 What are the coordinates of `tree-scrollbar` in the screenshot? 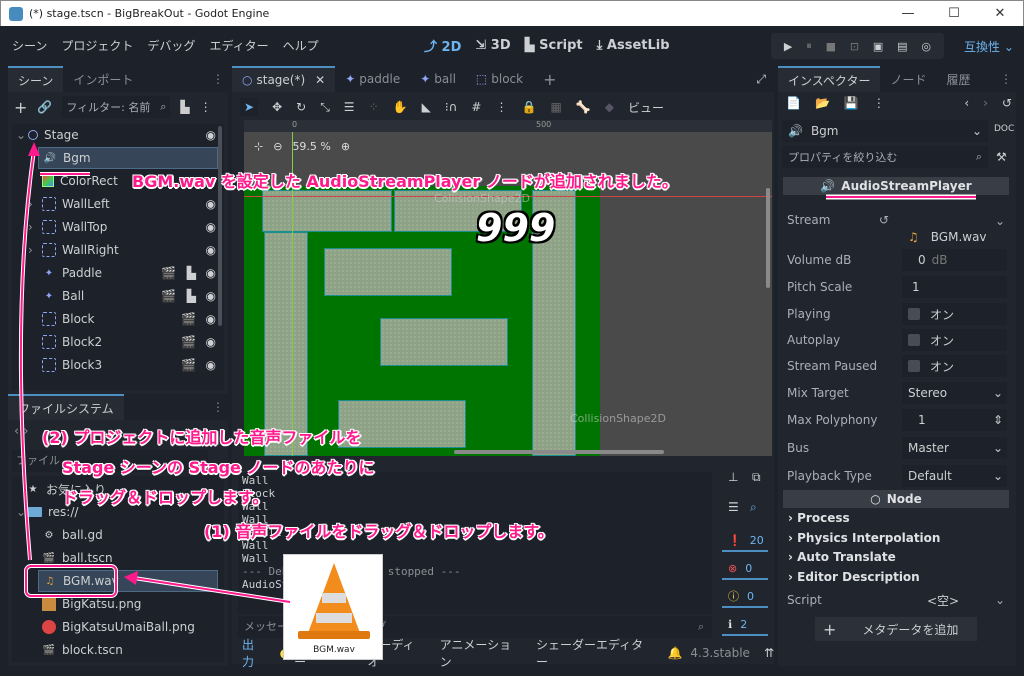 It's located at (220, 226).